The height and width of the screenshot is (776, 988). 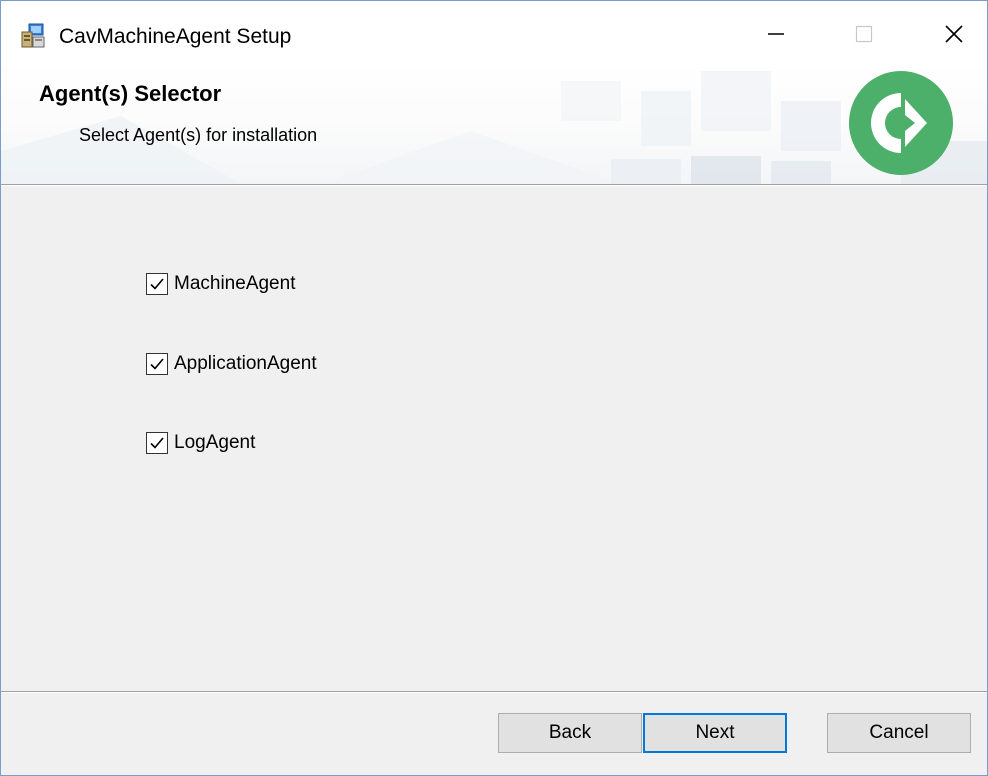 What do you see at coordinates (715, 733) in the screenshot?
I see `next-button: Next` at bounding box center [715, 733].